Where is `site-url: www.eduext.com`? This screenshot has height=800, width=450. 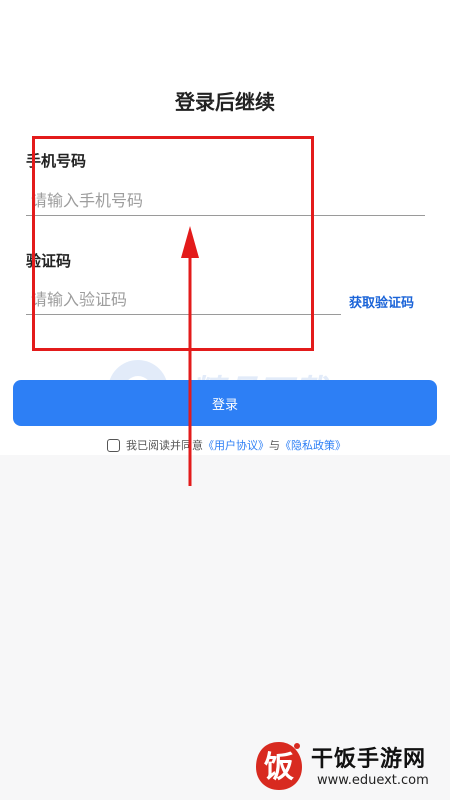
site-url: www.eduext.com is located at coordinates (373, 780).